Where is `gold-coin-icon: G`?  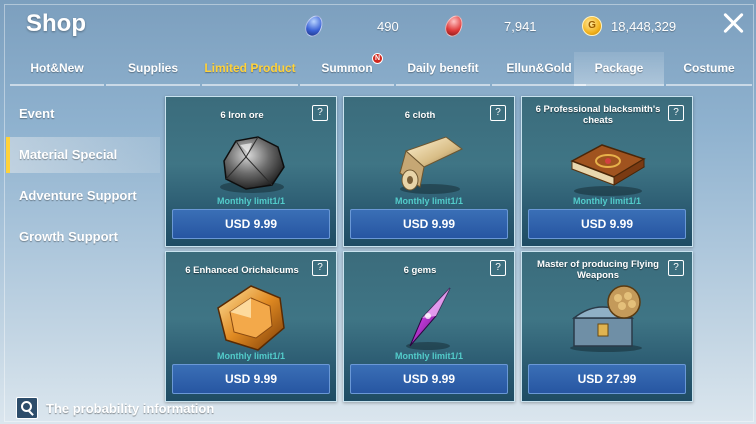
gold-coin-icon: G is located at coordinates (592, 26).